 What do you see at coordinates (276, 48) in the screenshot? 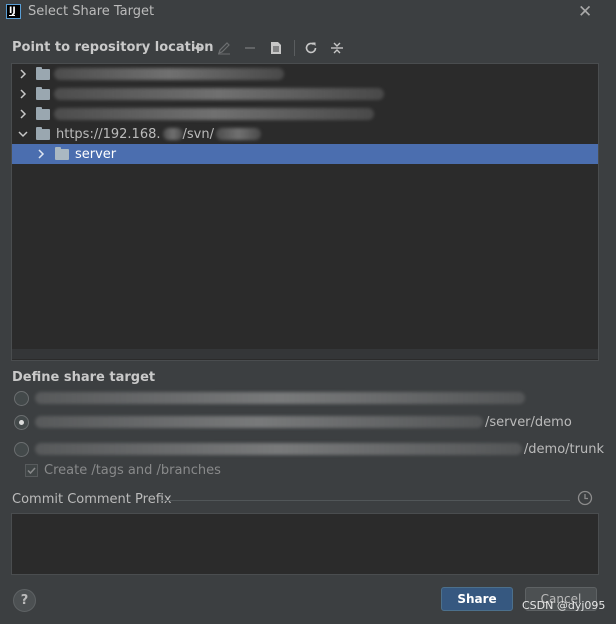
I see `browse-icon` at bounding box center [276, 48].